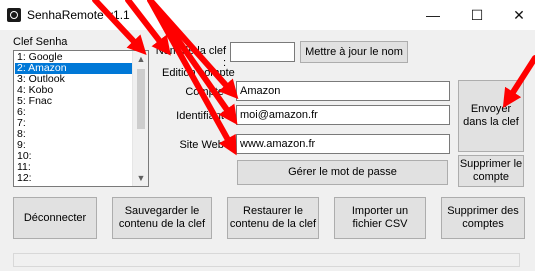 The width and height of the screenshot is (535, 271). Describe the element at coordinates (477, 15) in the screenshot. I see `maximize-icon: ☐` at that location.